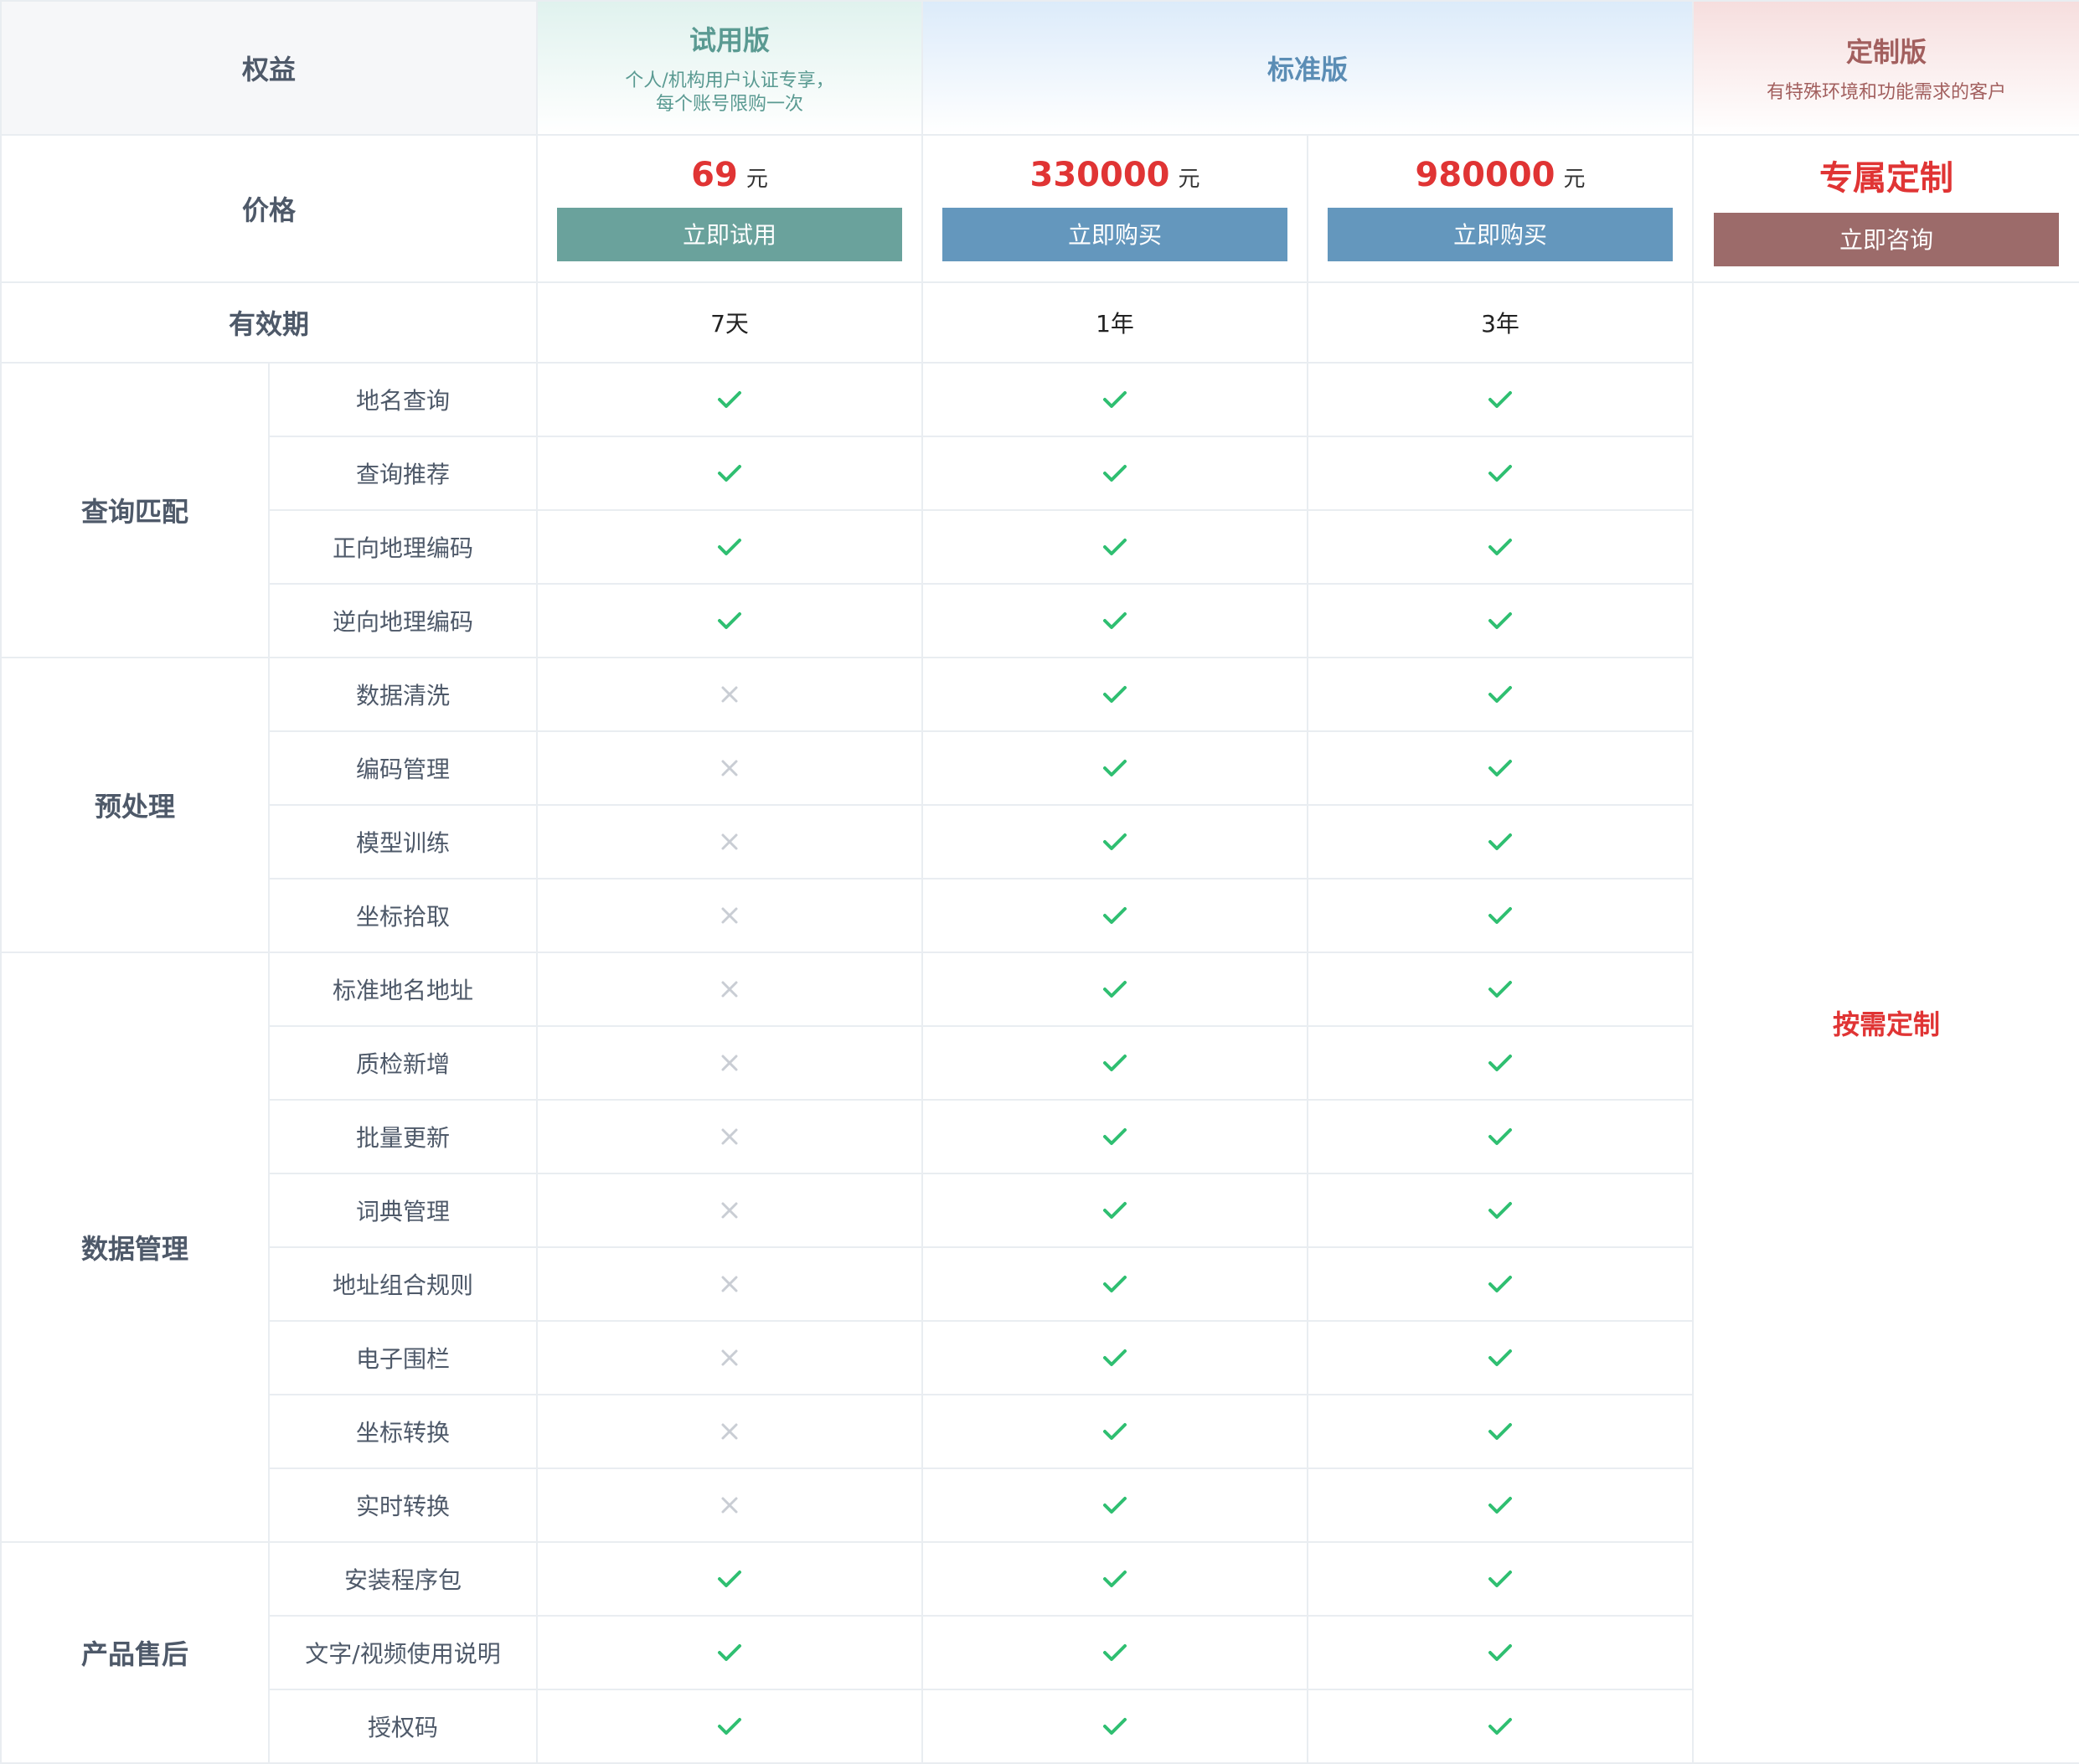 The width and height of the screenshot is (2079, 1764). I want to click on validity-label: 有效期, so click(269, 323).